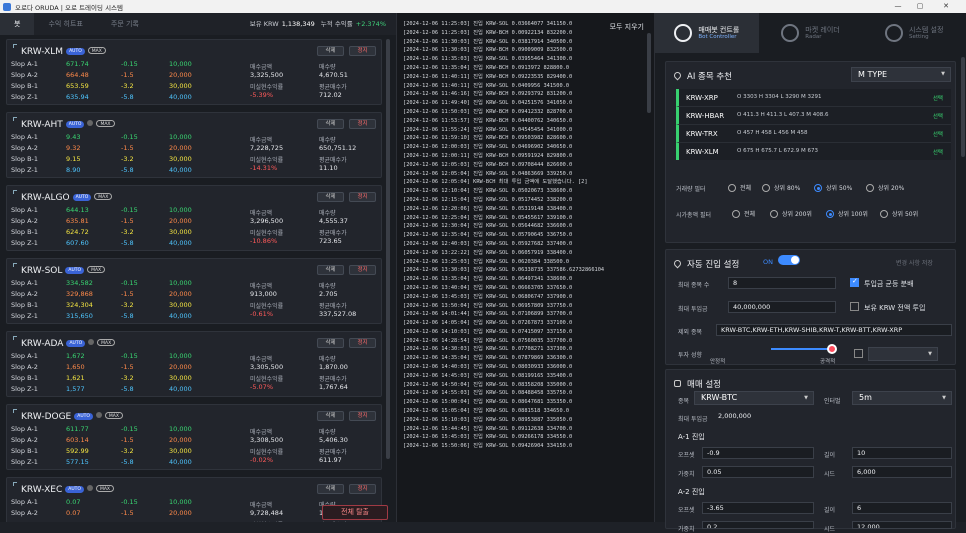 This screenshot has height=533, width=966. What do you see at coordinates (758, 453) in the screenshot?
I see `a1-offset-input: -0.9` at bounding box center [758, 453].